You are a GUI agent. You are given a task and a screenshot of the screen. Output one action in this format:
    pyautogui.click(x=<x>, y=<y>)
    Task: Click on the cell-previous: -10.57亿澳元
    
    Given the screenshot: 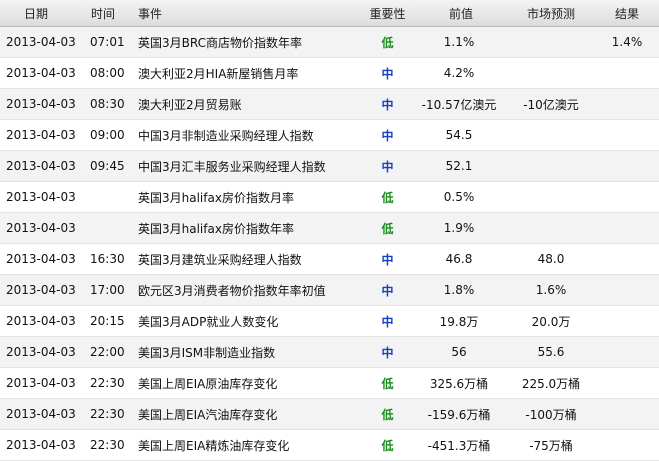 What is the action you would take?
    pyautogui.click(x=461, y=104)
    